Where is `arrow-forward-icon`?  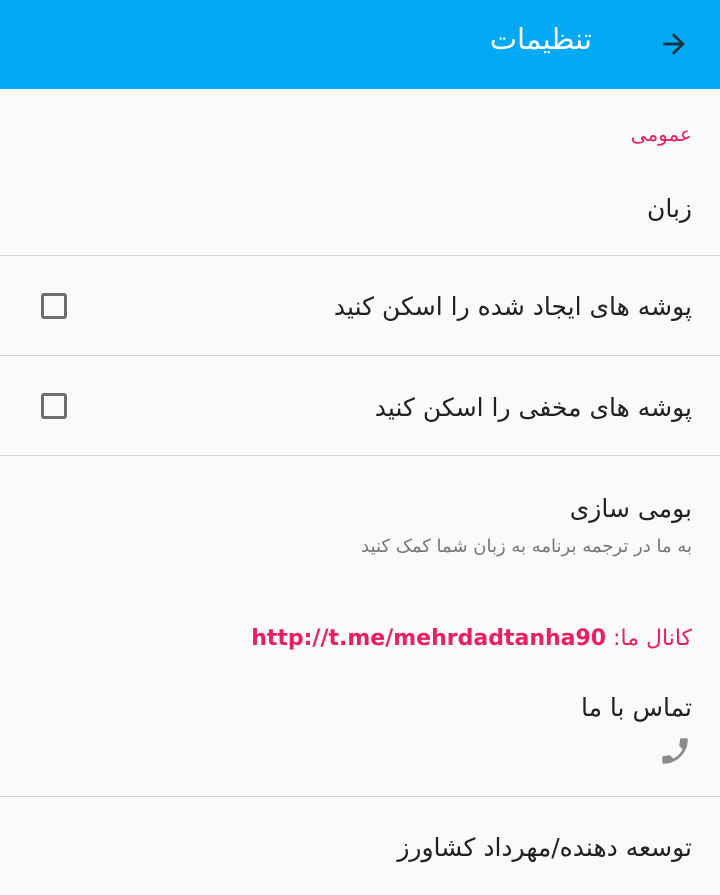
arrow-forward-icon is located at coordinates (674, 44).